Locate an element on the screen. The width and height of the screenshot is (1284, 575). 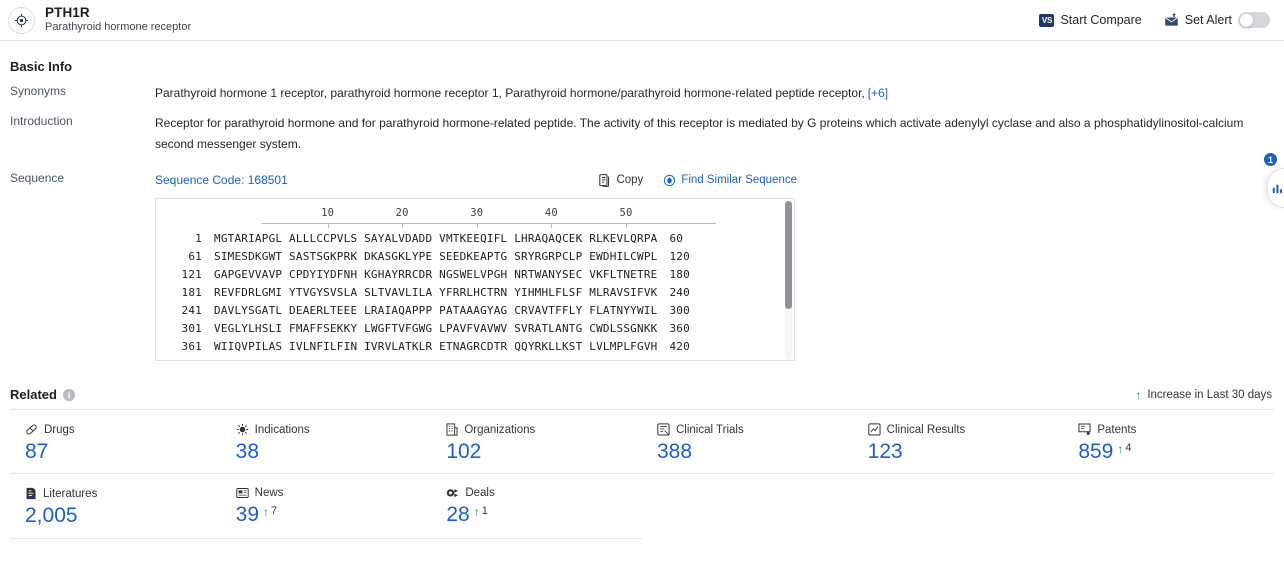
sequence-scrollbar is located at coordinates (788, 280).